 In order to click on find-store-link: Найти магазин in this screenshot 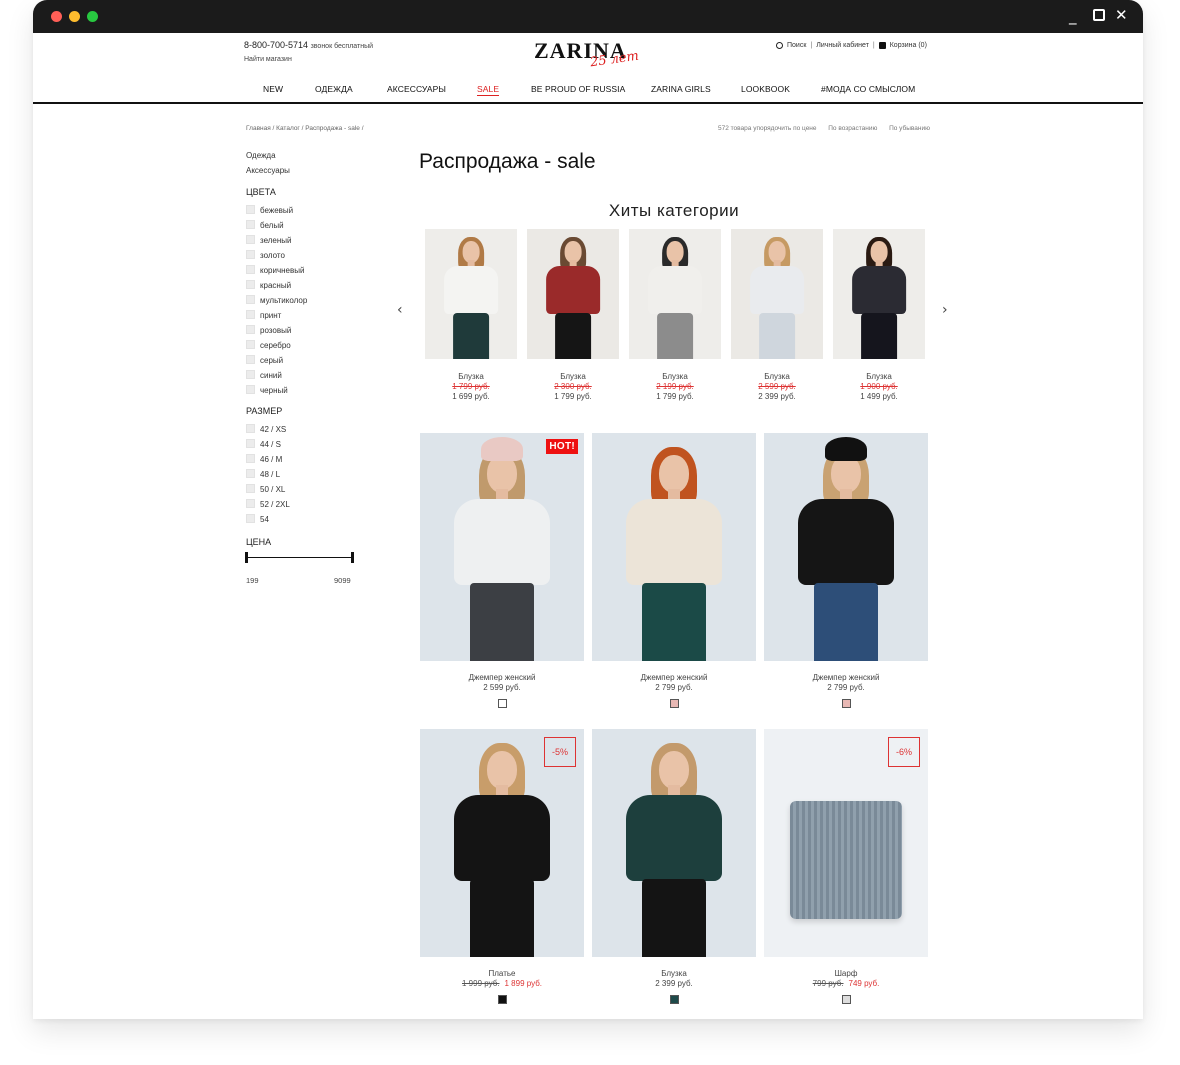, I will do `click(268, 59)`.